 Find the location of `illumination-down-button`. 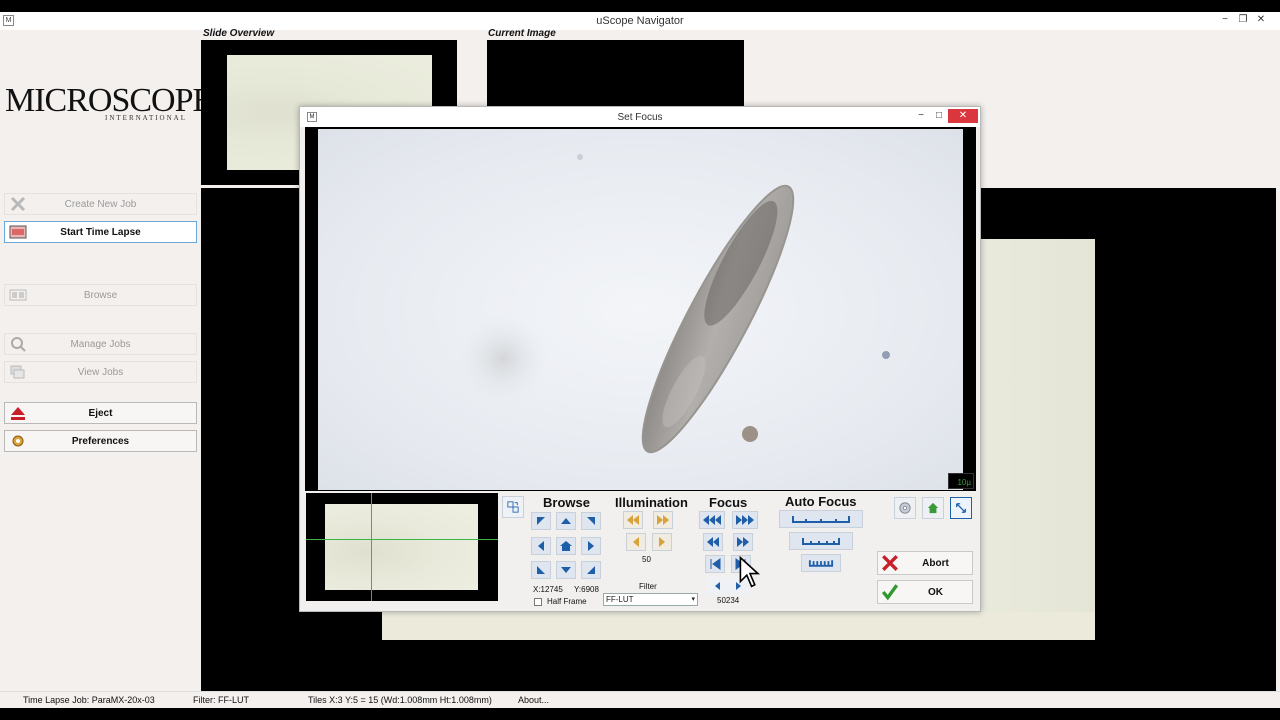

illumination-down-button is located at coordinates (636, 542).